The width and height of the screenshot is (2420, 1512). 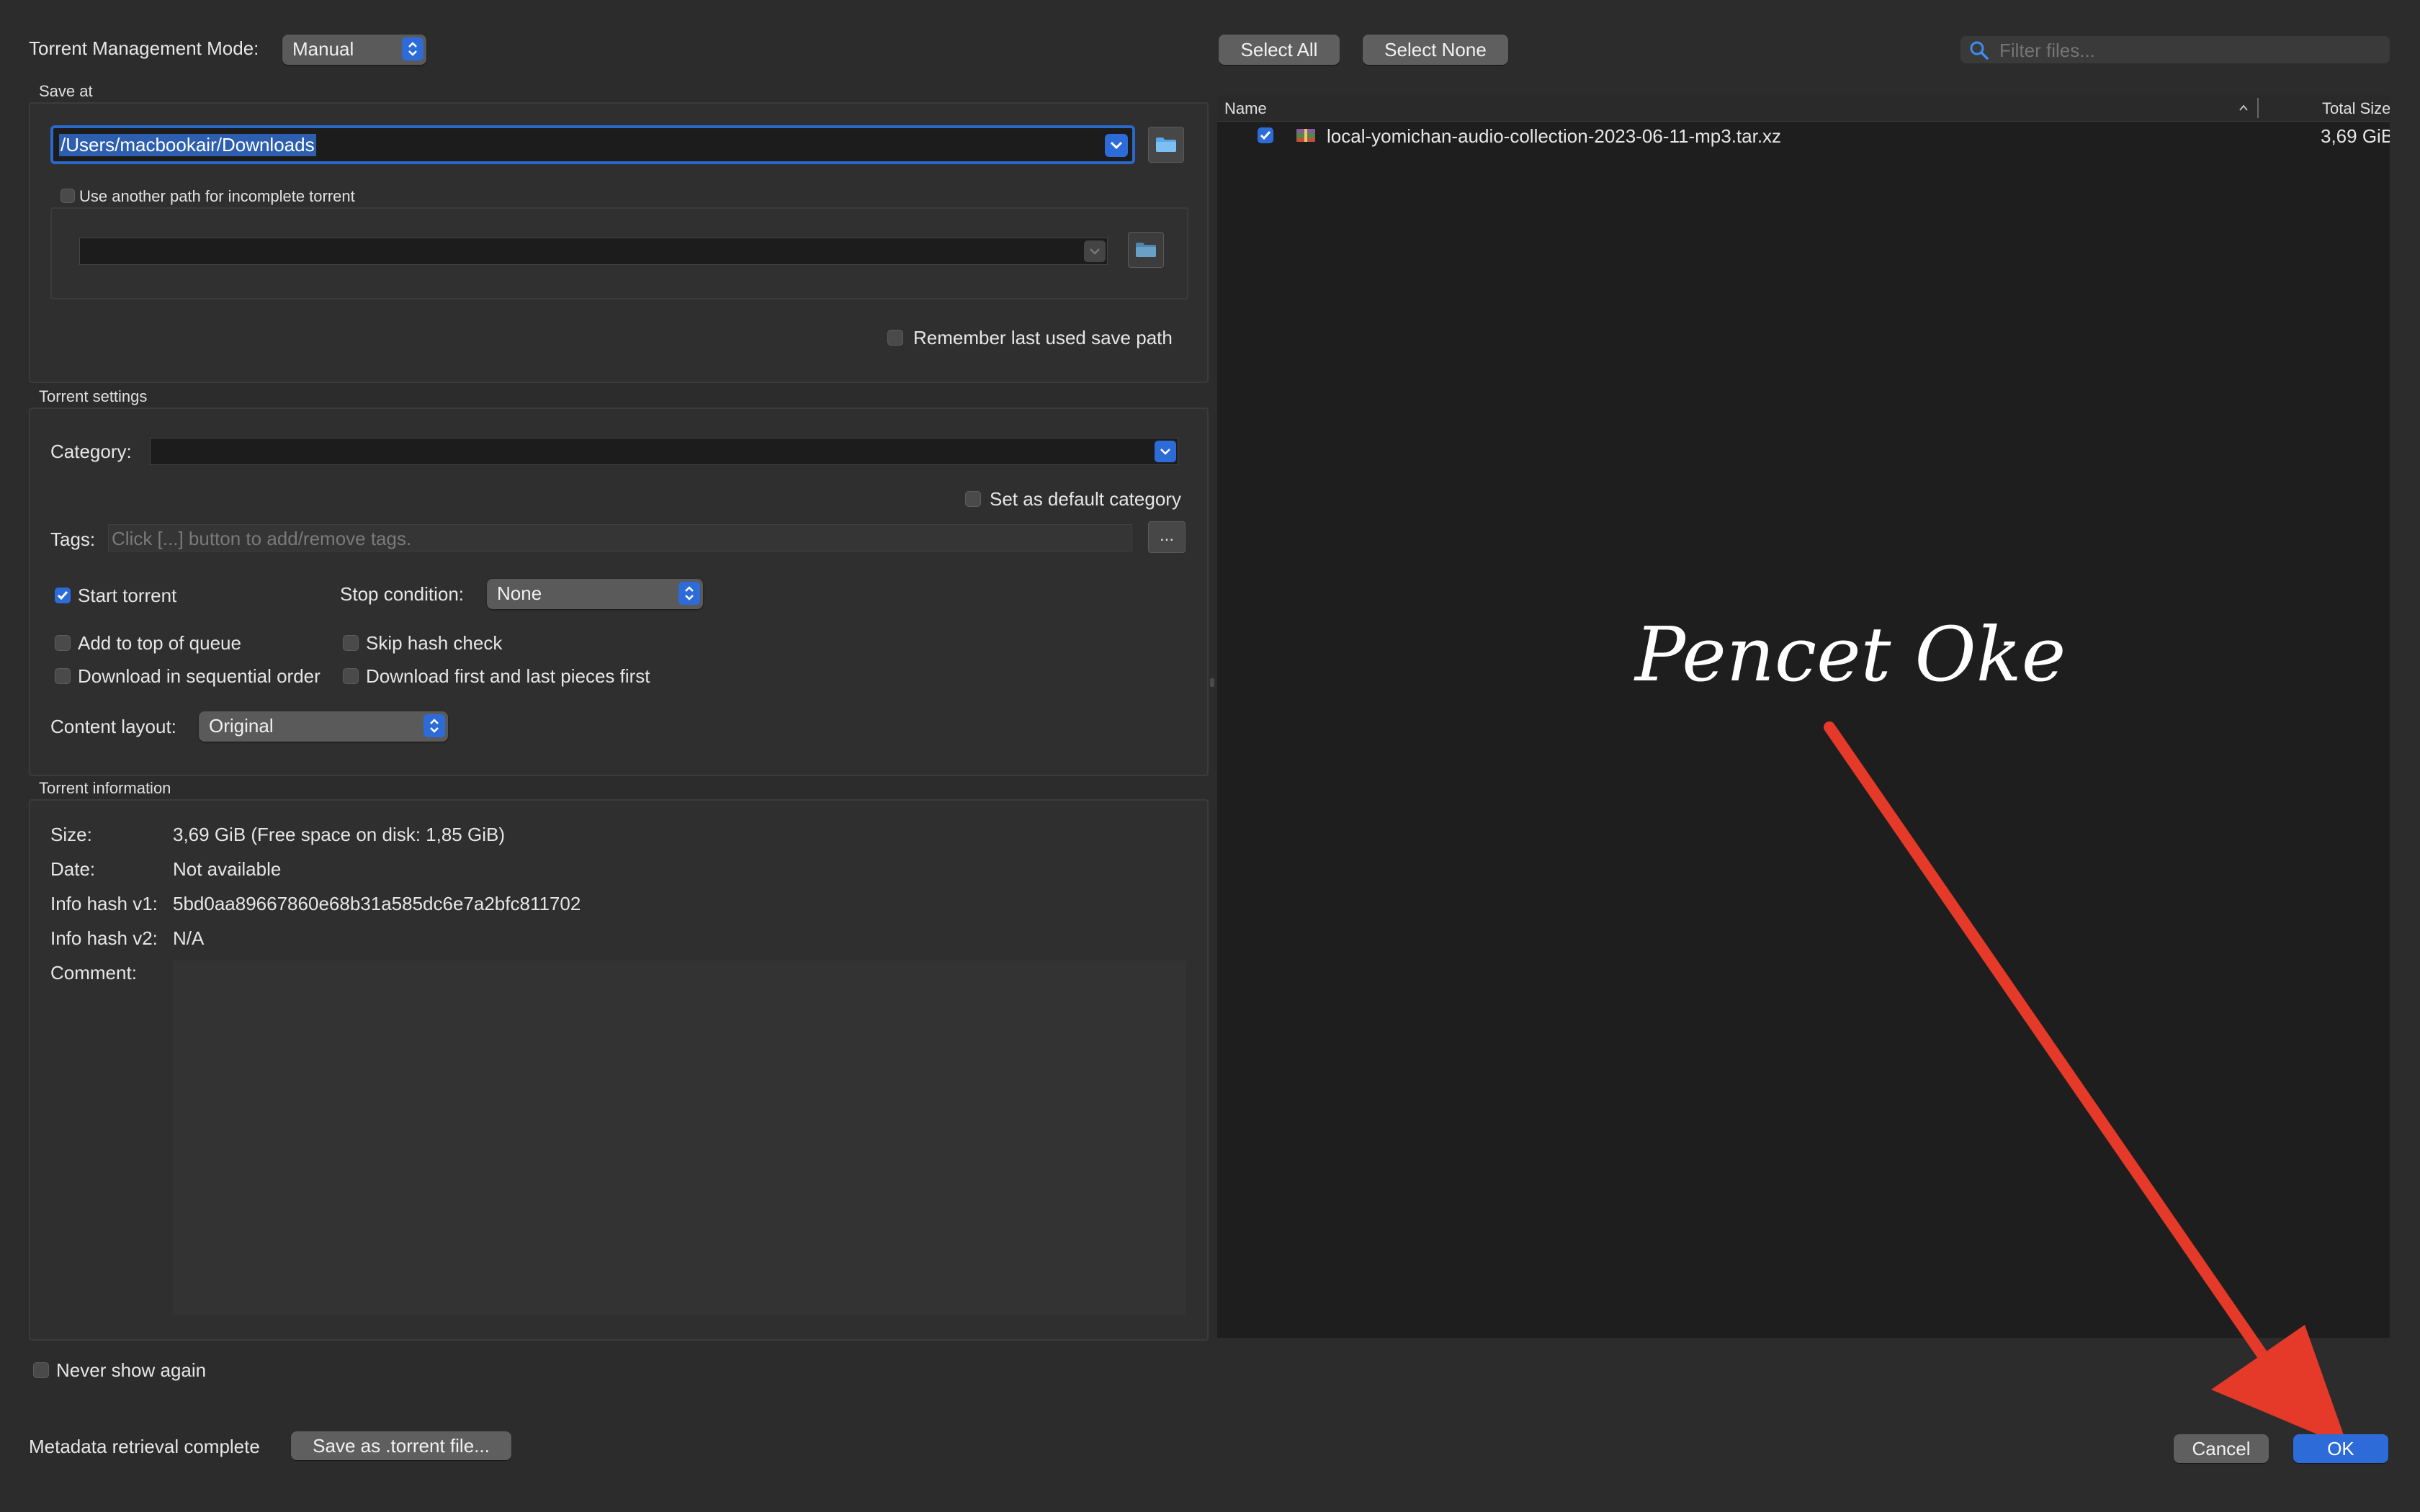 I want to click on use-another-path-label: Use another path for incomplete torrent, so click(x=217, y=196).